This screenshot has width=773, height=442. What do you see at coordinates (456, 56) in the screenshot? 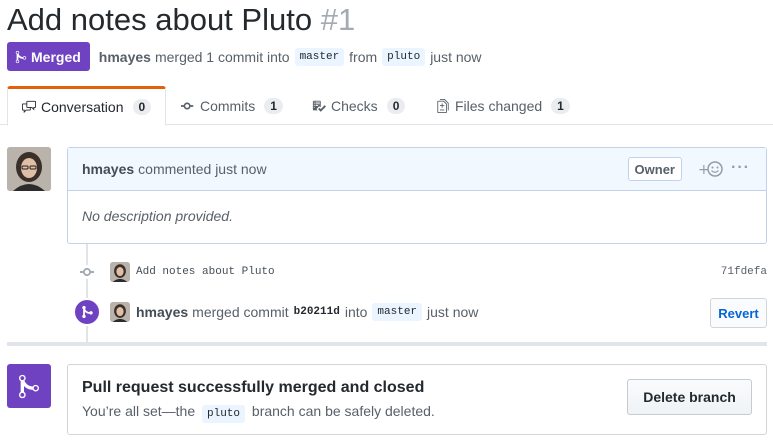
I see `pr-time: just now` at bounding box center [456, 56].